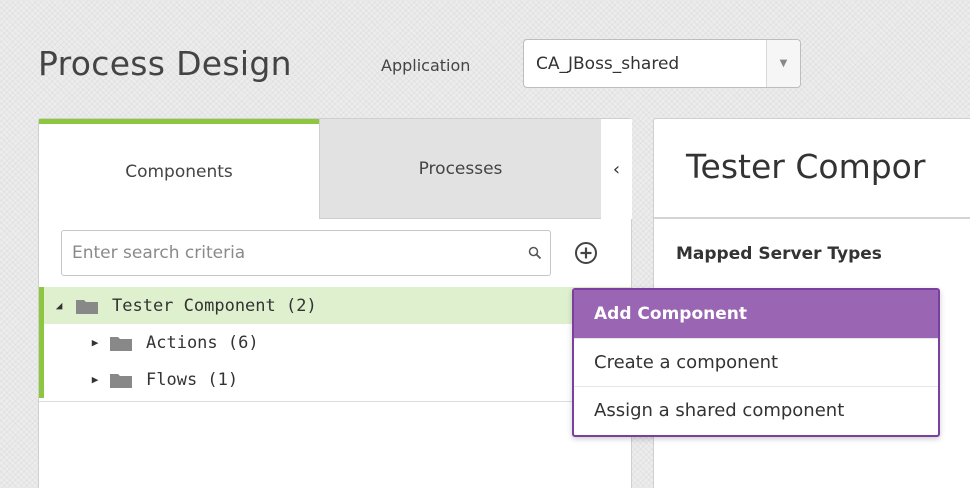 The height and width of the screenshot is (488, 970). Describe the element at coordinates (59, 305) in the screenshot. I see `caret-down-icon: ◢` at that location.